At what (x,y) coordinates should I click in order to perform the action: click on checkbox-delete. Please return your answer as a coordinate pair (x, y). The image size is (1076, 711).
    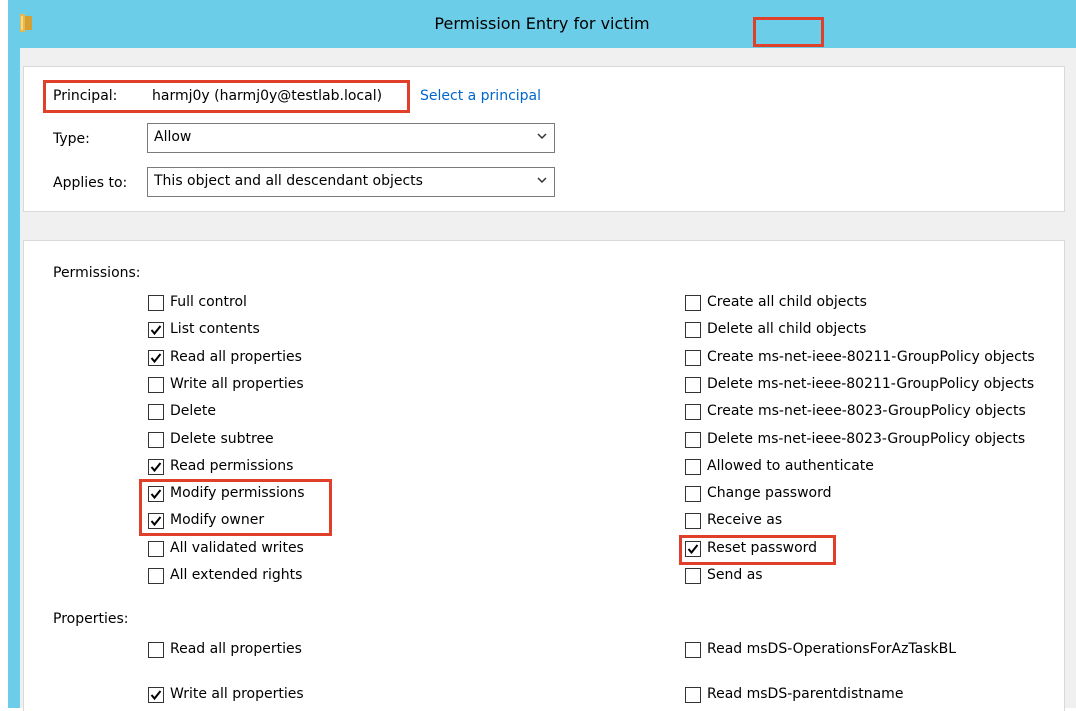
    Looking at the image, I should click on (156, 412).